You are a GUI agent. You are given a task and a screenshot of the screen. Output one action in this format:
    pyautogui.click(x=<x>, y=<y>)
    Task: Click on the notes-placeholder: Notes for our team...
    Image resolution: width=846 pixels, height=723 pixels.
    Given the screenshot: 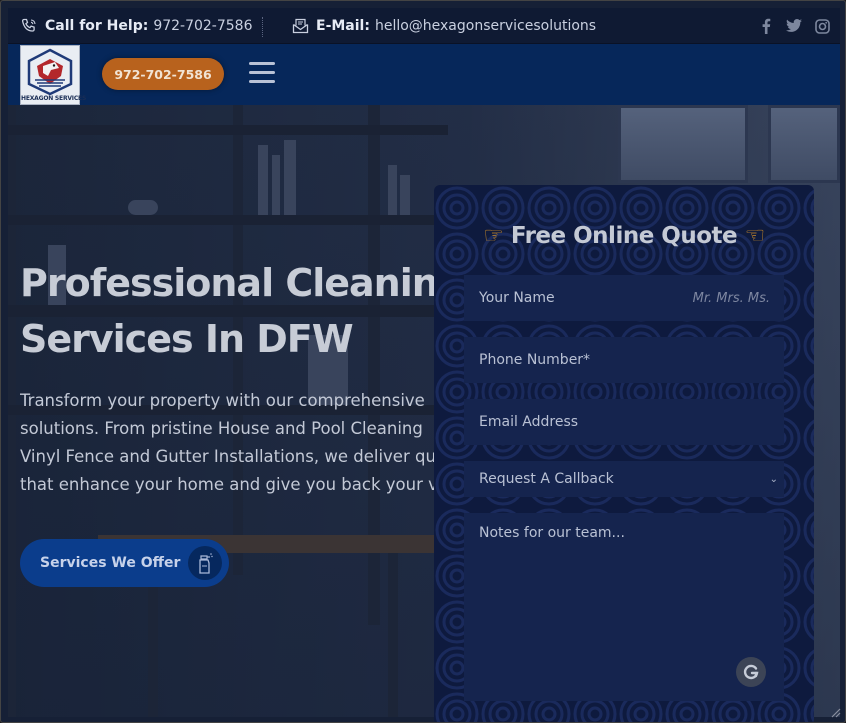 What is the action you would take?
    pyautogui.click(x=552, y=533)
    